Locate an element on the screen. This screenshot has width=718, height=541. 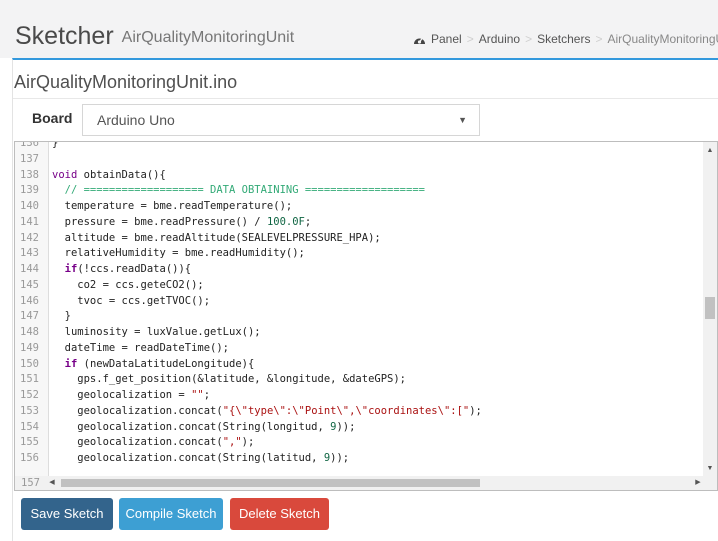
scroll-left-icon: ◀ is located at coordinates (52, 483).